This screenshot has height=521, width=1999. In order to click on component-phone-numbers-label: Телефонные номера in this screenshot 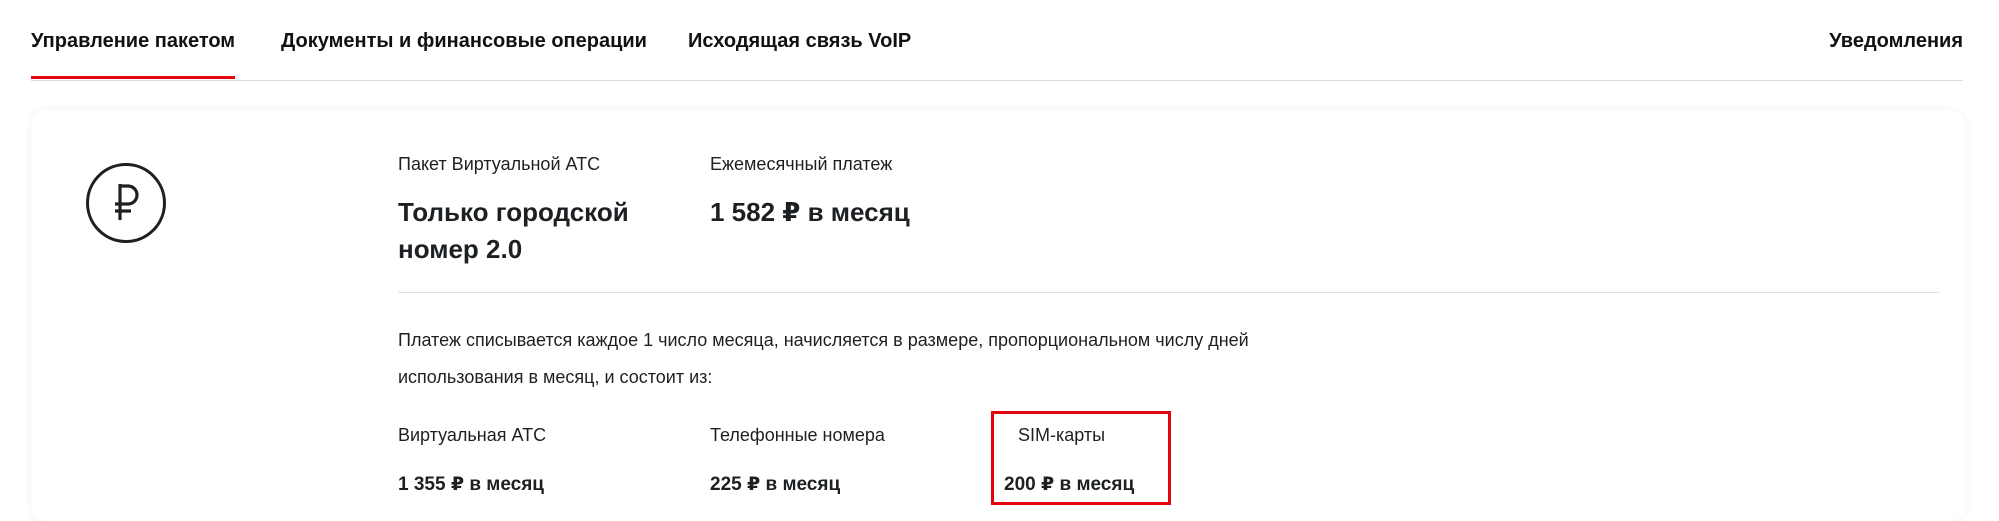, I will do `click(797, 435)`.